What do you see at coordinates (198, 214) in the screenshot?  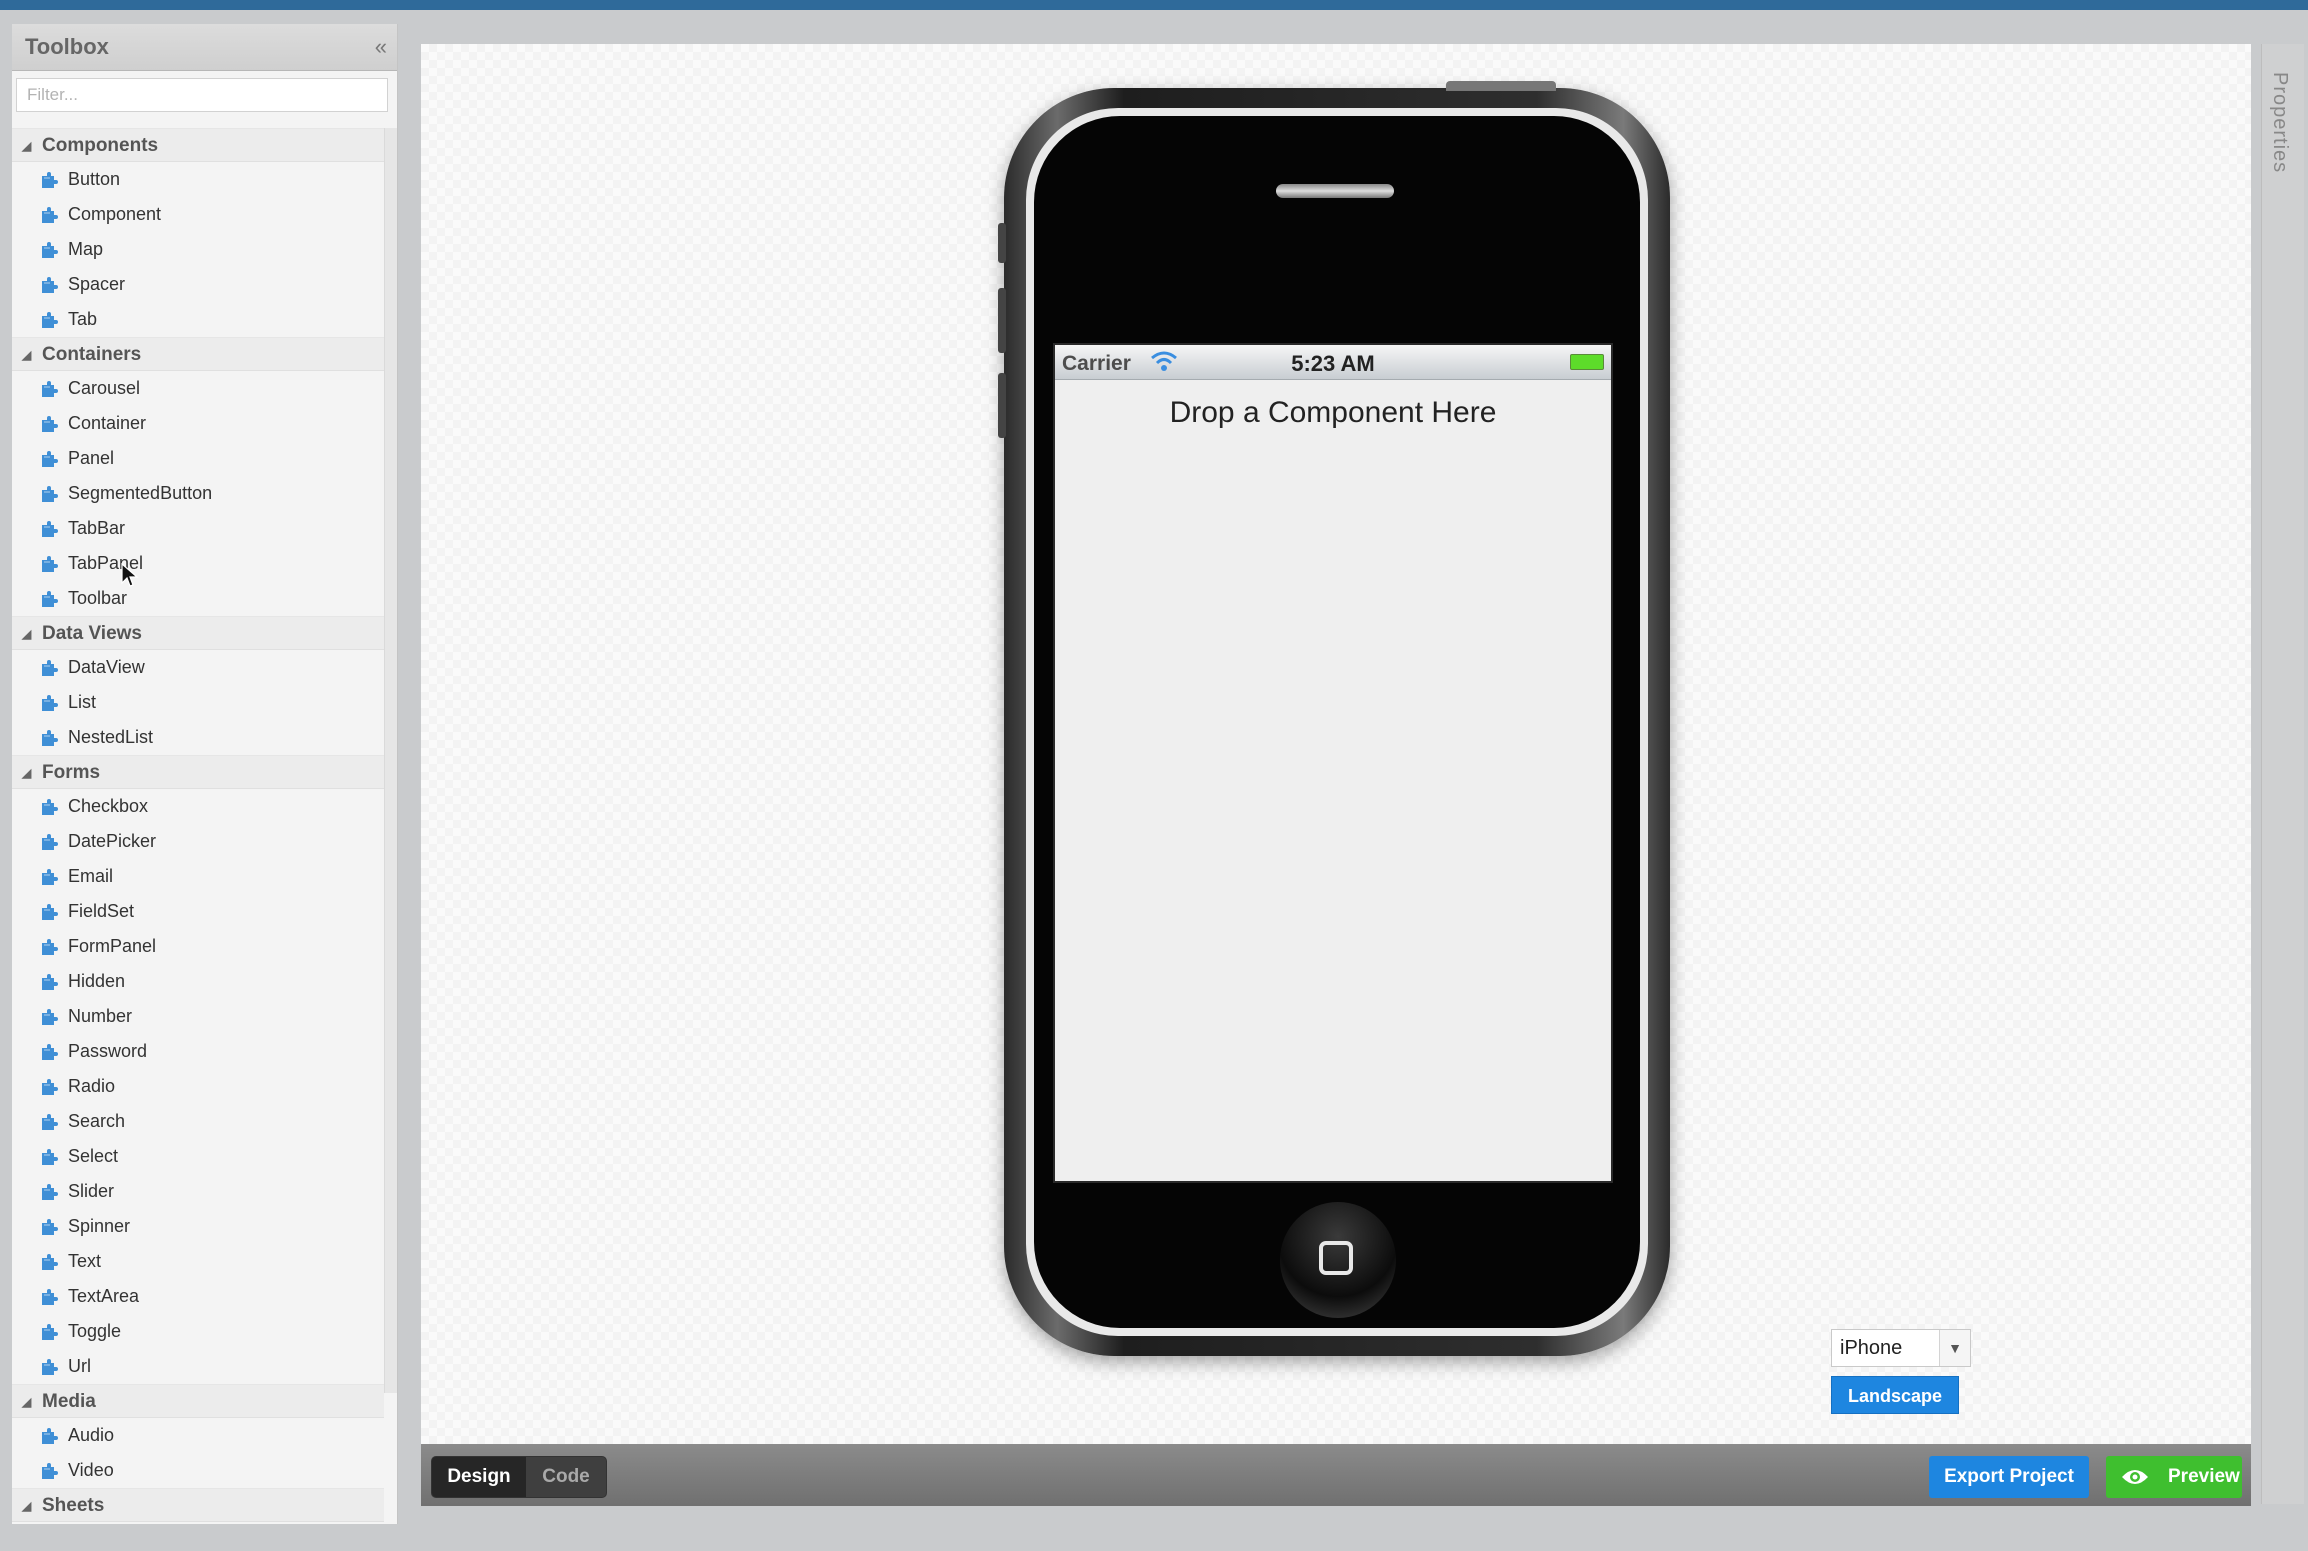 I see `toolbox-item: Component` at bounding box center [198, 214].